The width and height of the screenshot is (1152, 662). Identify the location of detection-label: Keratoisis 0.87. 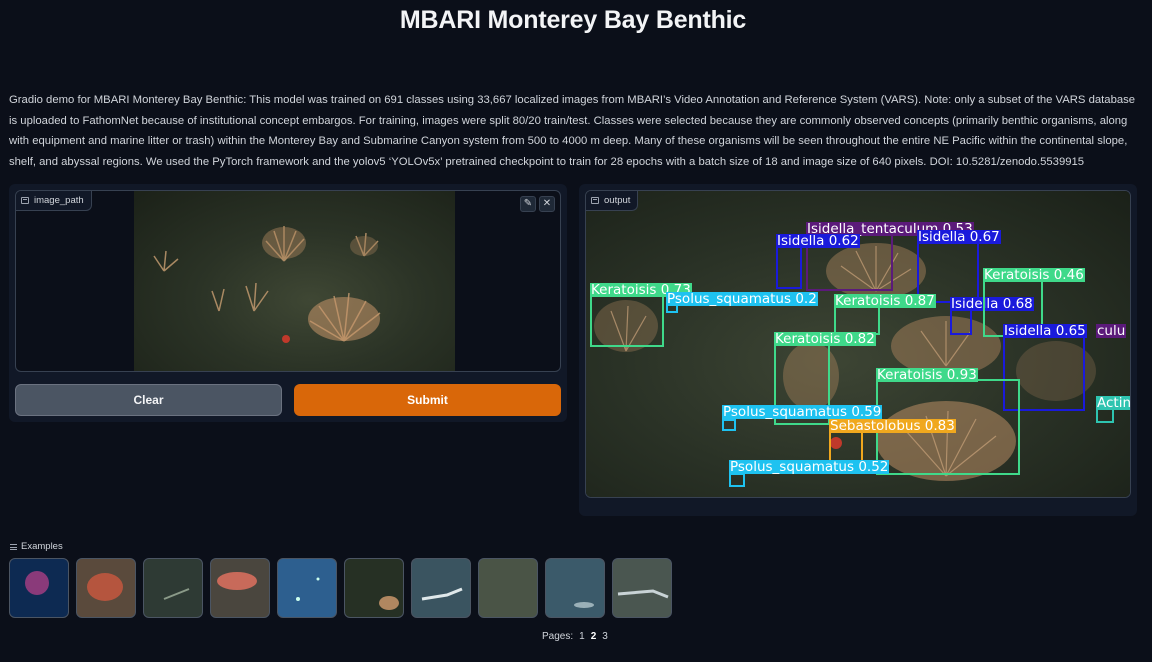
(885, 301).